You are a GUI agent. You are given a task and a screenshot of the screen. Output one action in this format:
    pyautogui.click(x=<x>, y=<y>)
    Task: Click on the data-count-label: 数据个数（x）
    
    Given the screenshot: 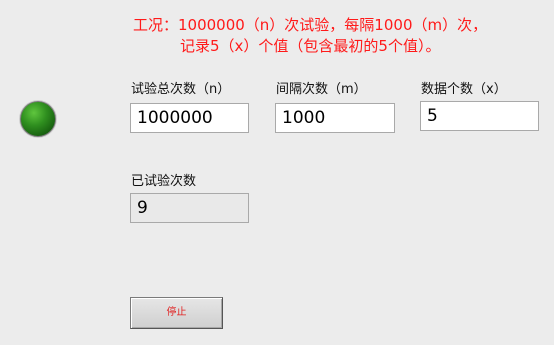 What is the action you would take?
    pyautogui.click(x=464, y=89)
    